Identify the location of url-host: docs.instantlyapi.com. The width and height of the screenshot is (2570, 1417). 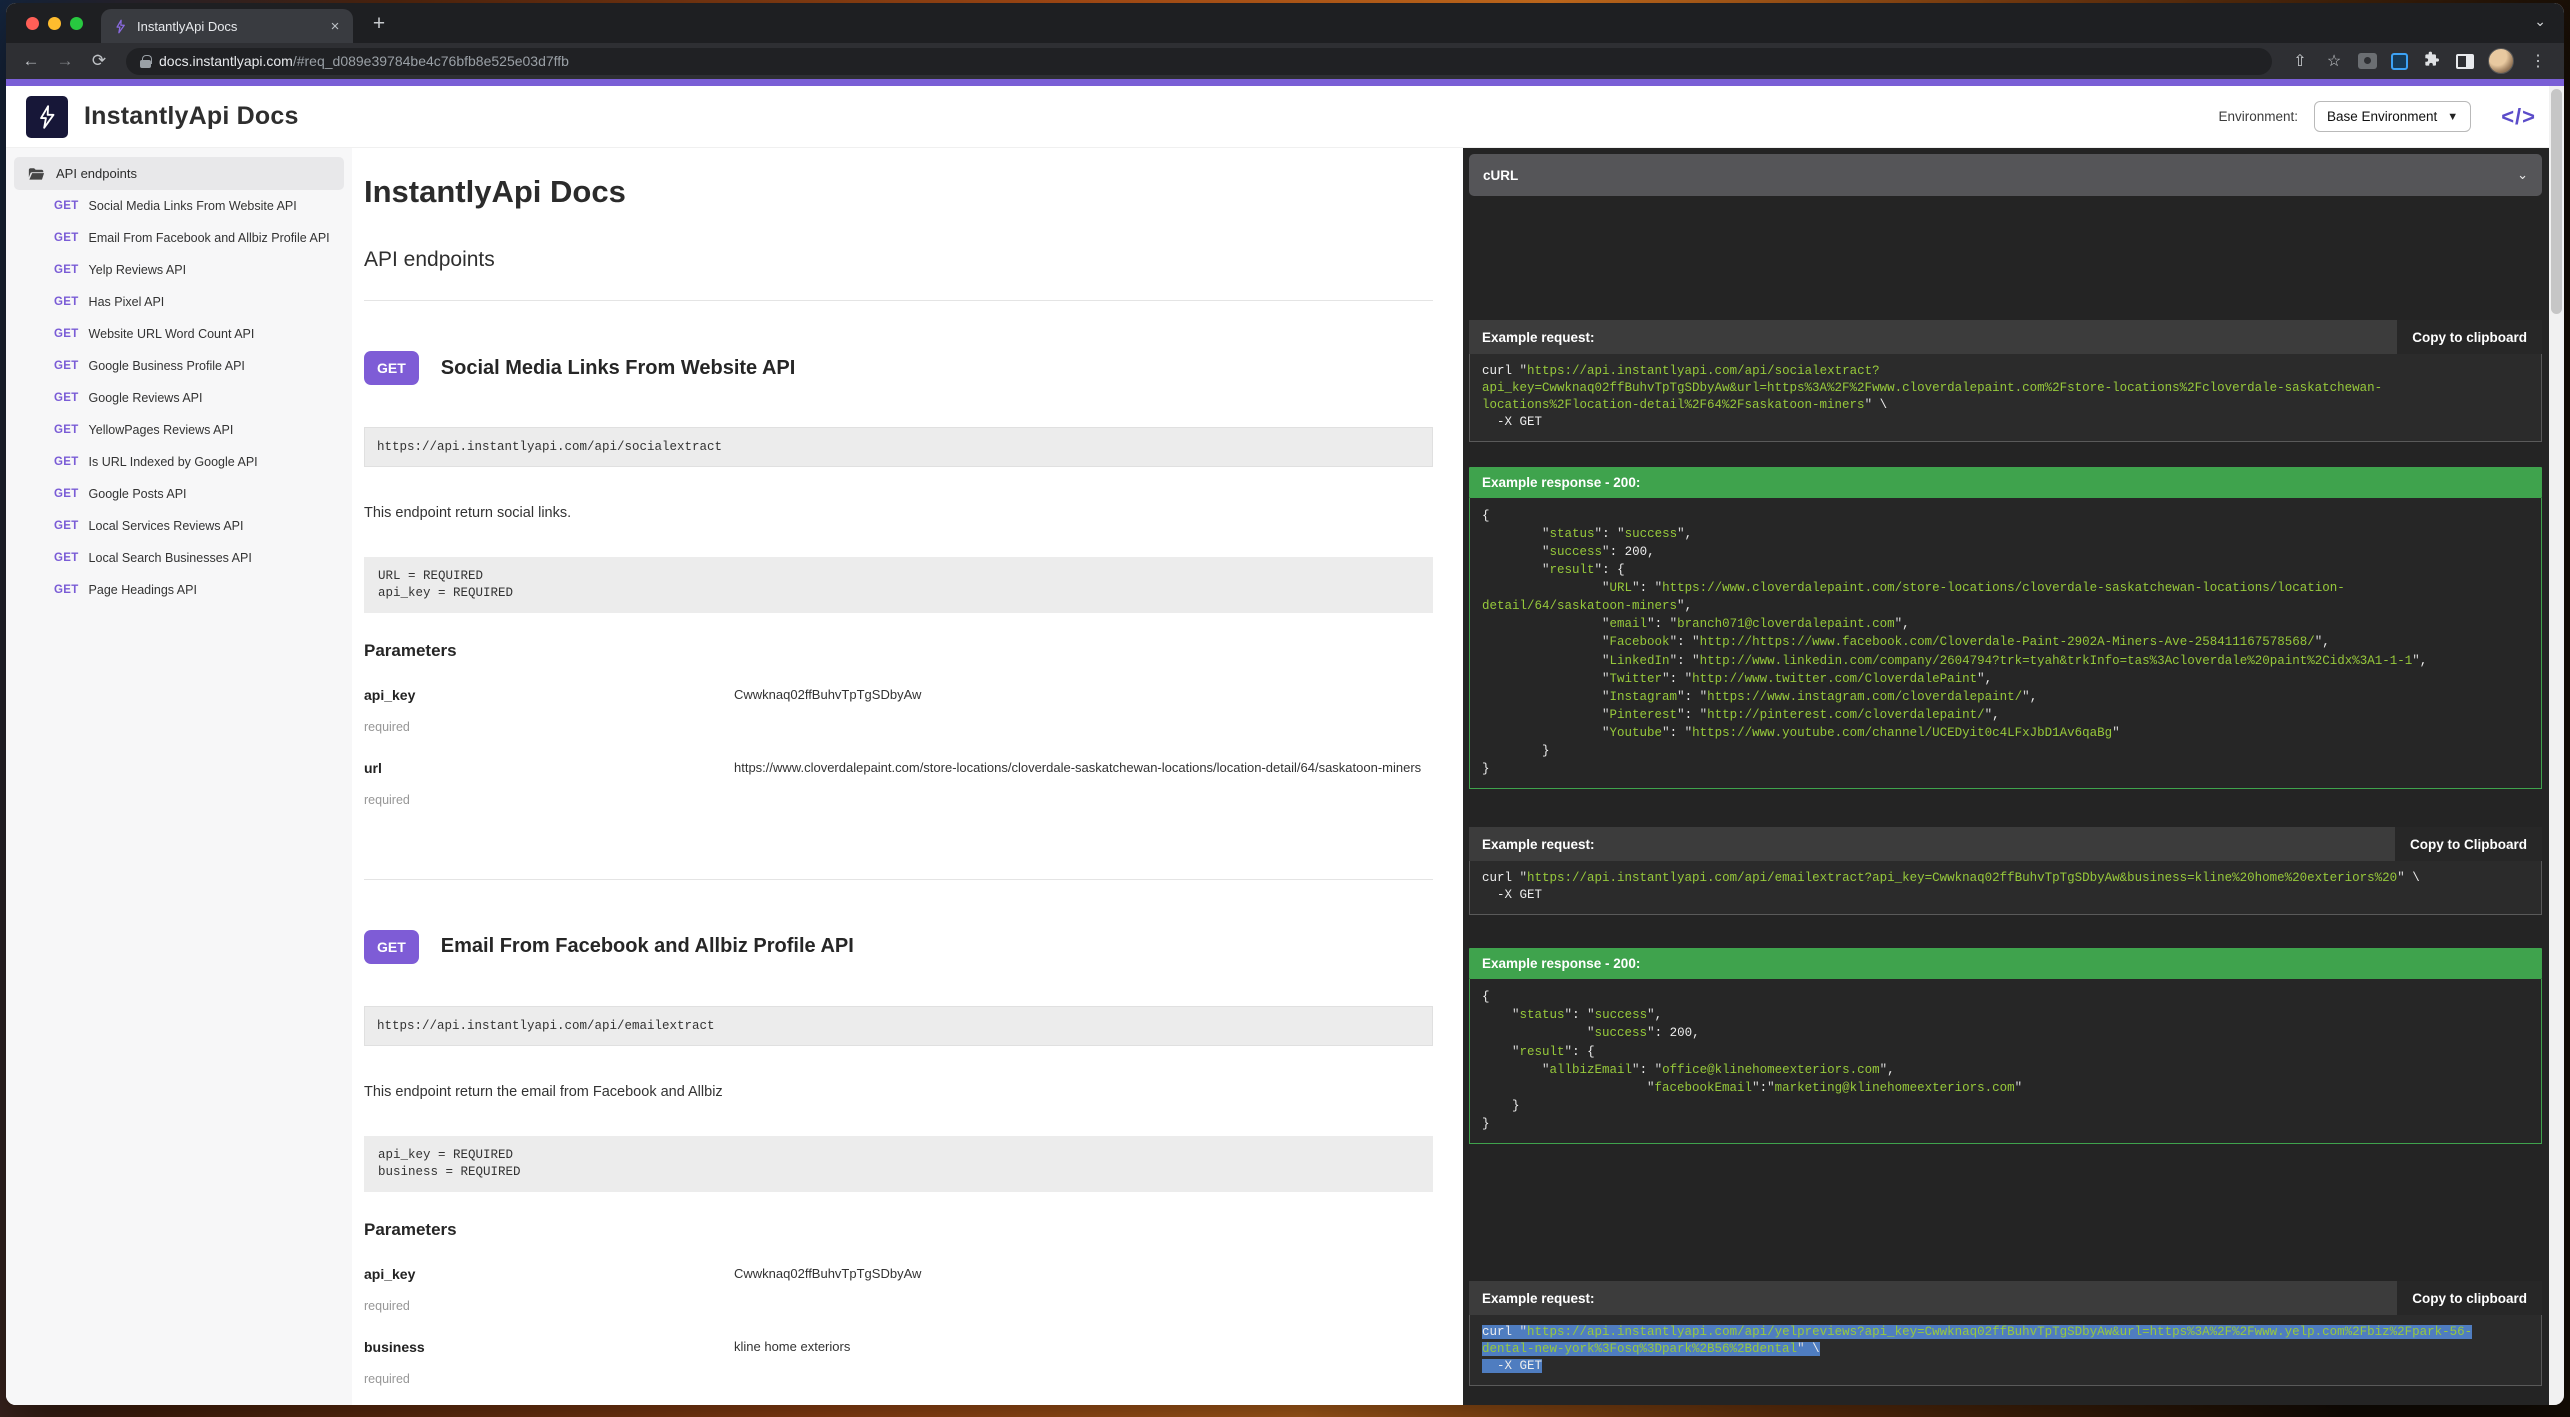
(226, 61).